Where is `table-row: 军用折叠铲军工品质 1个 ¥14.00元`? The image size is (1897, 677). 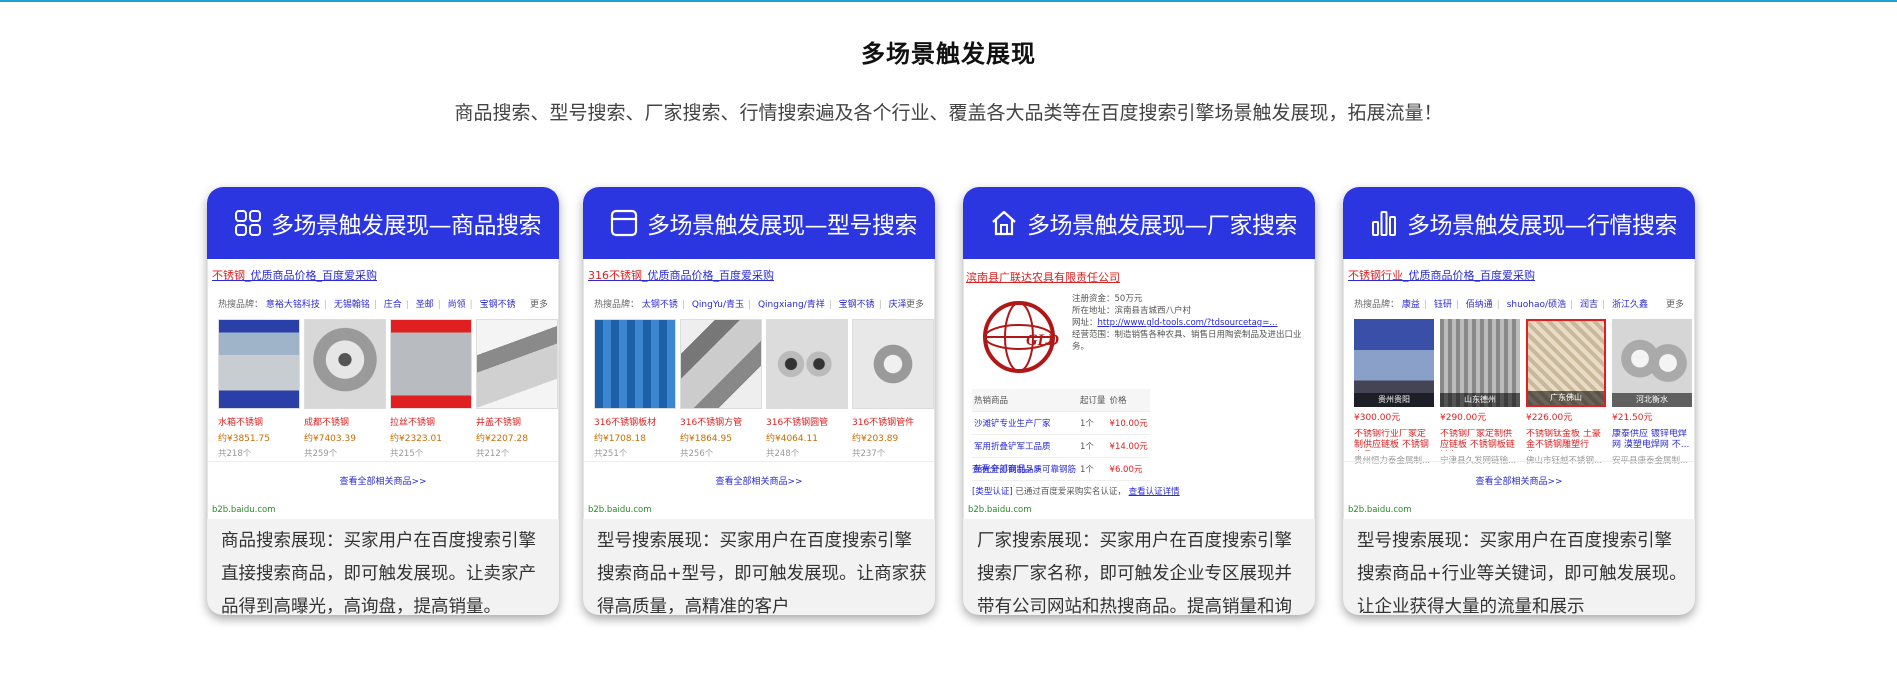
table-row: 军用折叠铲军工品质 1个 ¥14.00元 is located at coordinates (1061, 446).